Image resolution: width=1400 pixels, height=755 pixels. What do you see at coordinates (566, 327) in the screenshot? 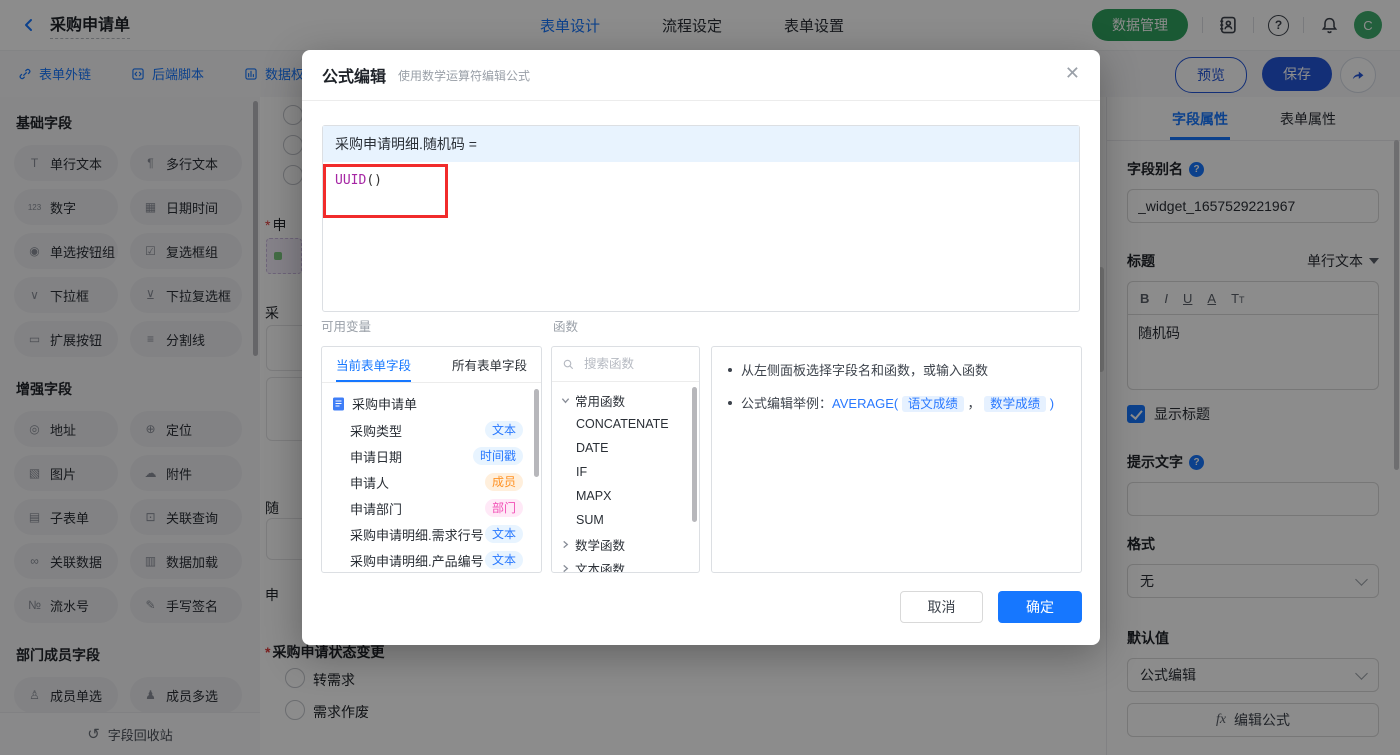
I see `functions-section-label: 函数` at bounding box center [566, 327].